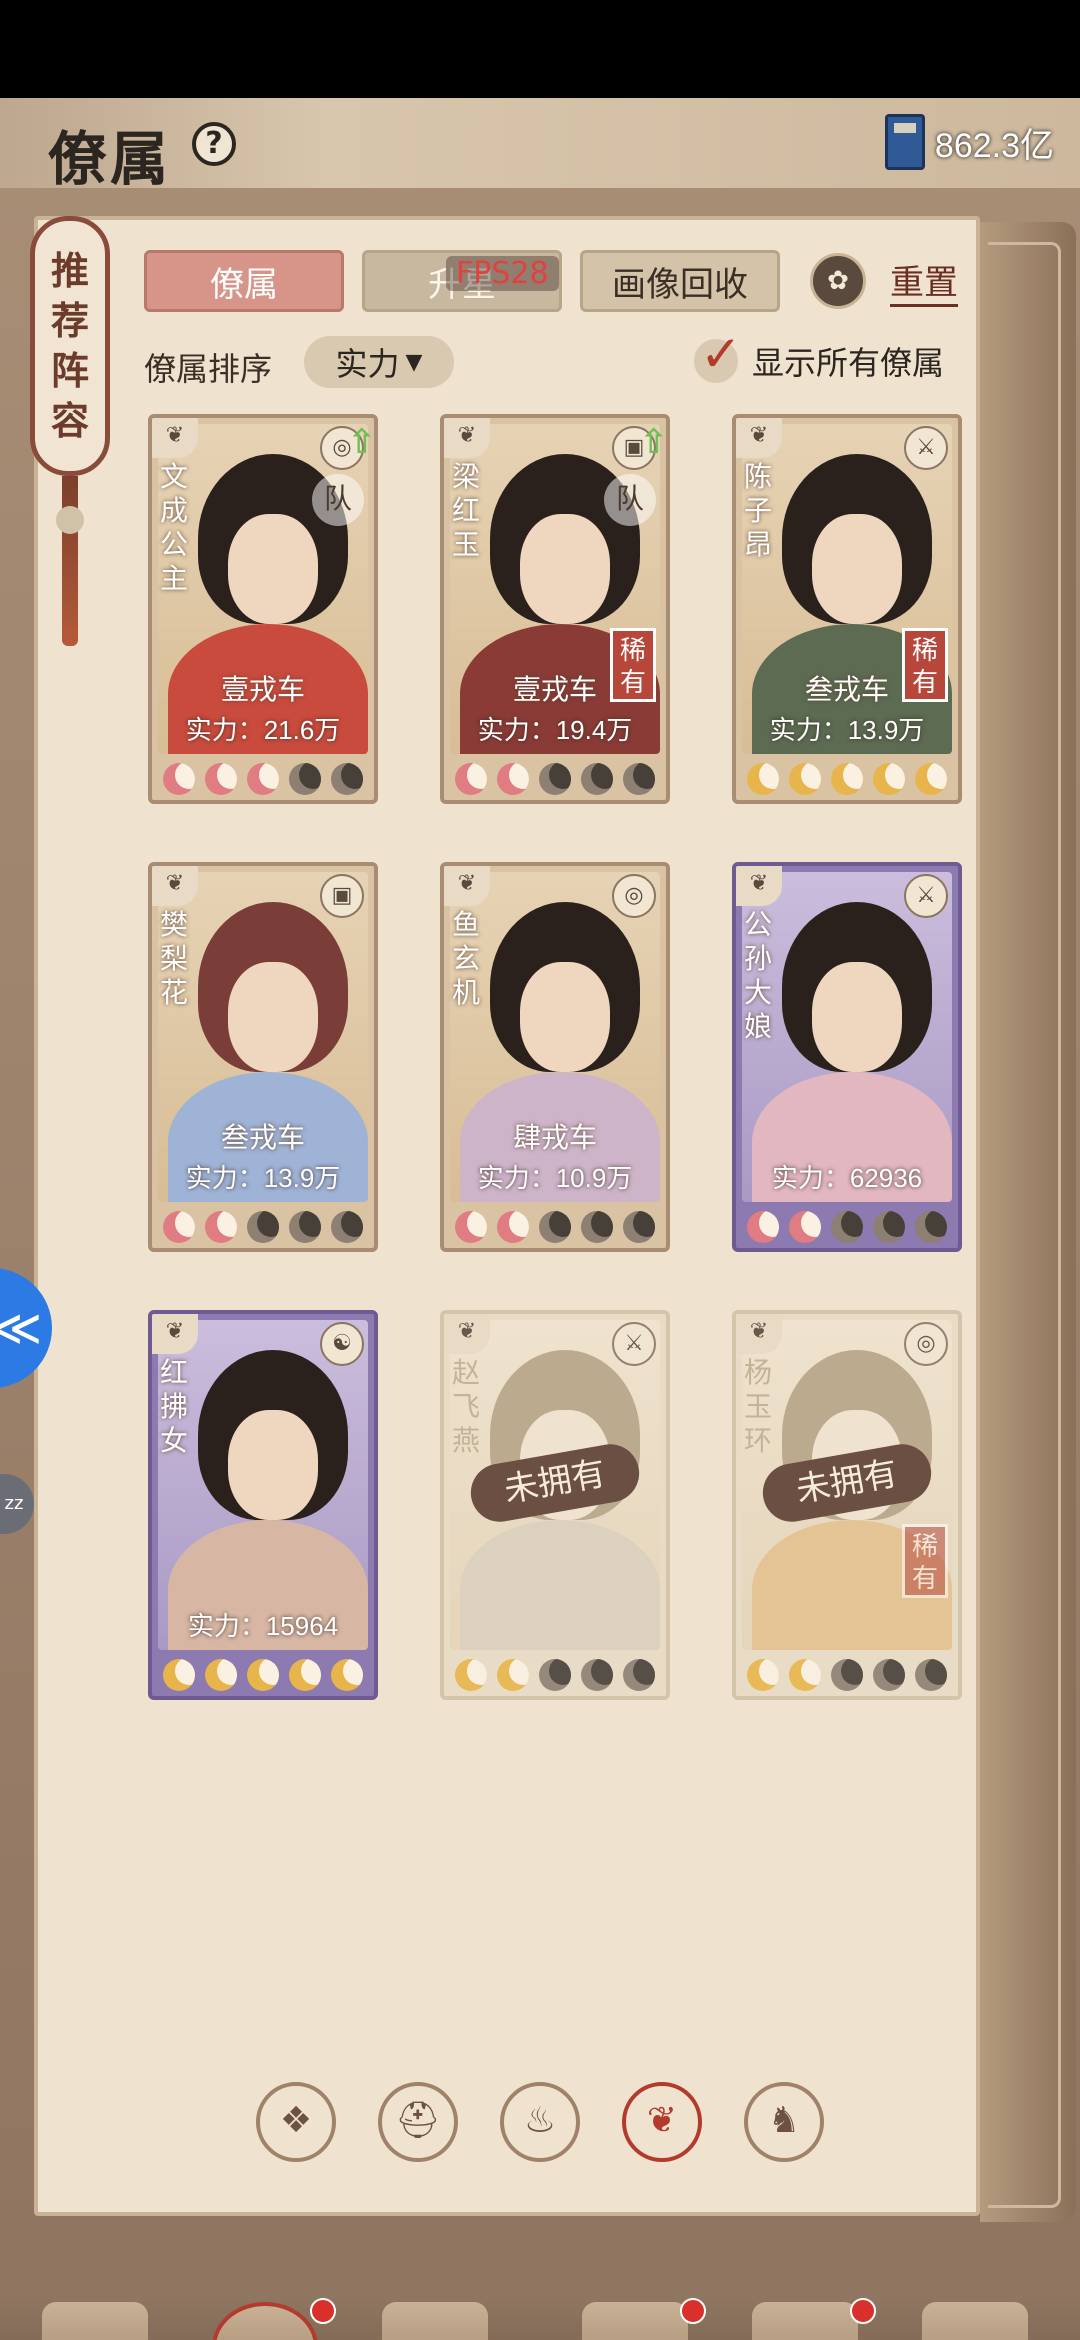 This screenshot has width=1080, height=2340. What do you see at coordinates (847, 1505) in the screenshot?
I see `hero-card-locked: ❦ ◎ 稀有 杨玉环 未拥有` at bounding box center [847, 1505].